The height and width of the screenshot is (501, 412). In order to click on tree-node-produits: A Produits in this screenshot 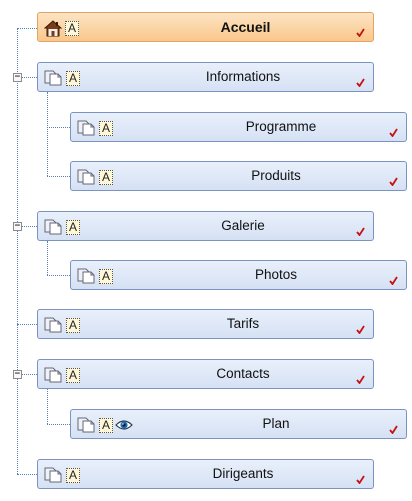, I will do `click(238, 176)`.